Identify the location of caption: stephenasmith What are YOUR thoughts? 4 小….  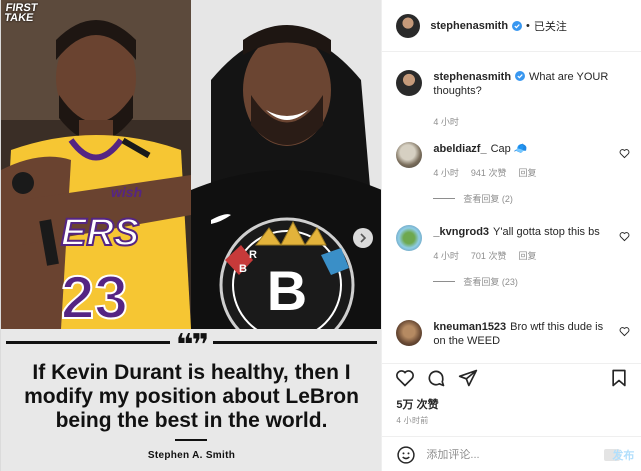
(516, 99).